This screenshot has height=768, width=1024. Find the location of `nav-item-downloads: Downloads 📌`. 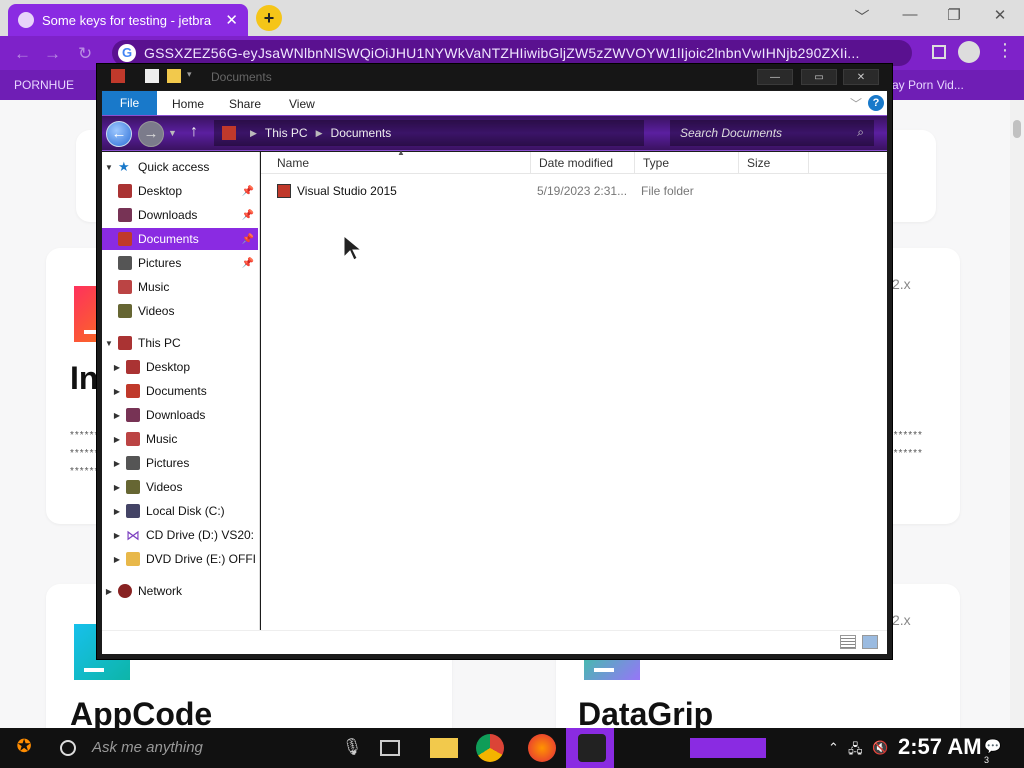

nav-item-downloads: Downloads 📌 is located at coordinates (180, 215).